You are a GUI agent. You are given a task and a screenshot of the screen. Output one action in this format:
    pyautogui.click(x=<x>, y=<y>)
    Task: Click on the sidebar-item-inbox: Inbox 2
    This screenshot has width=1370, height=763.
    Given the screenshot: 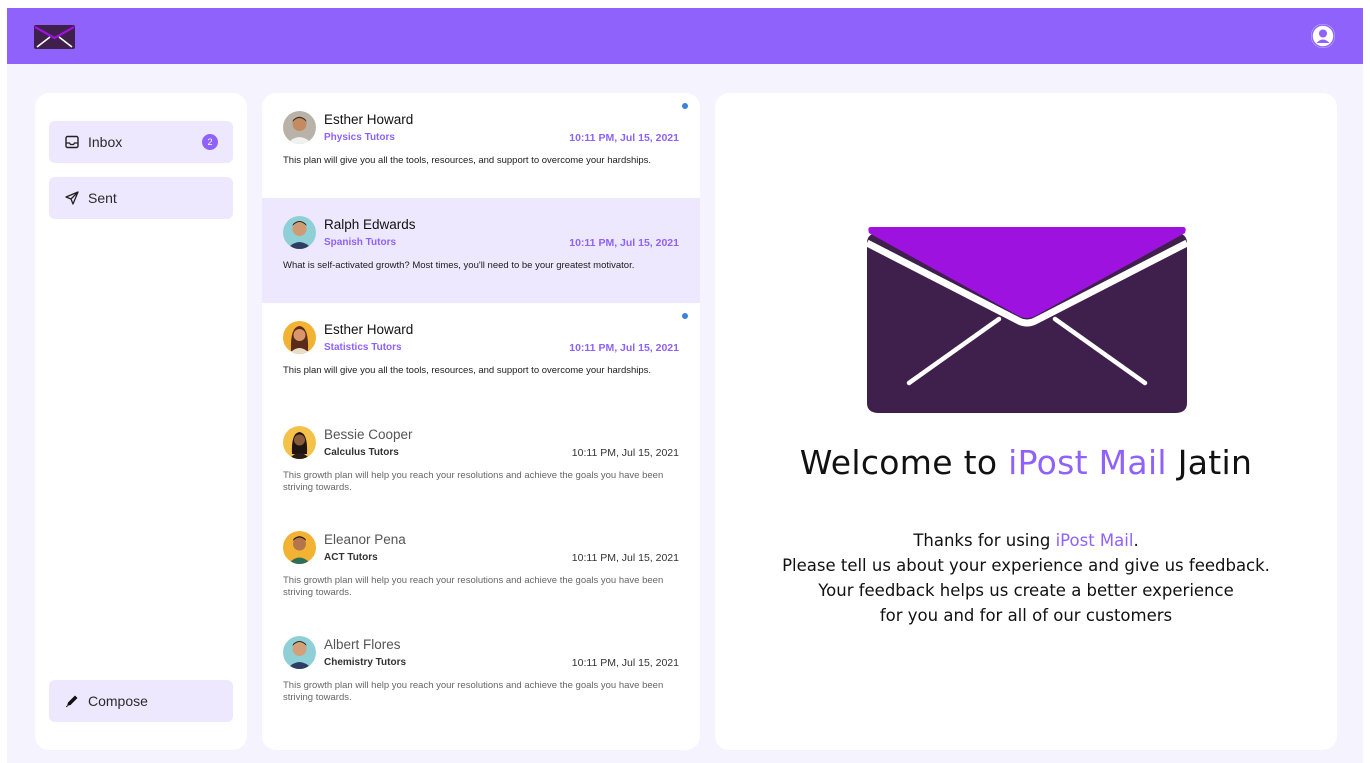 What is the action you would take?
    pyautogui.click(x=141, y=142)
    